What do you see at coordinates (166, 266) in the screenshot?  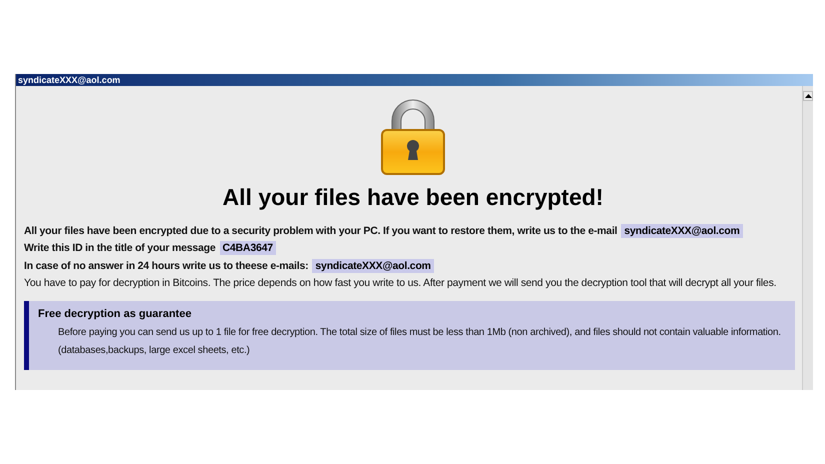 I see `message-text: In case of no answer in 24 hours write us to theese e-mails:` at bounding box center [166, 266].